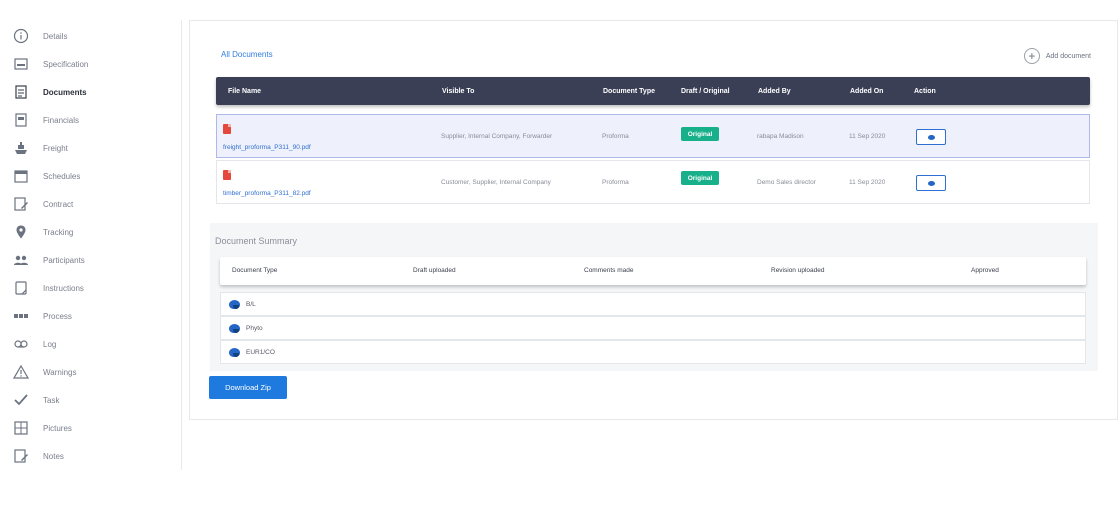 Image resolution: width=1120 pixels, height=512 pixels. Describe the element at coordinates (653, 328) in the screenshot. I see `summary-row: Phyto` at that location.